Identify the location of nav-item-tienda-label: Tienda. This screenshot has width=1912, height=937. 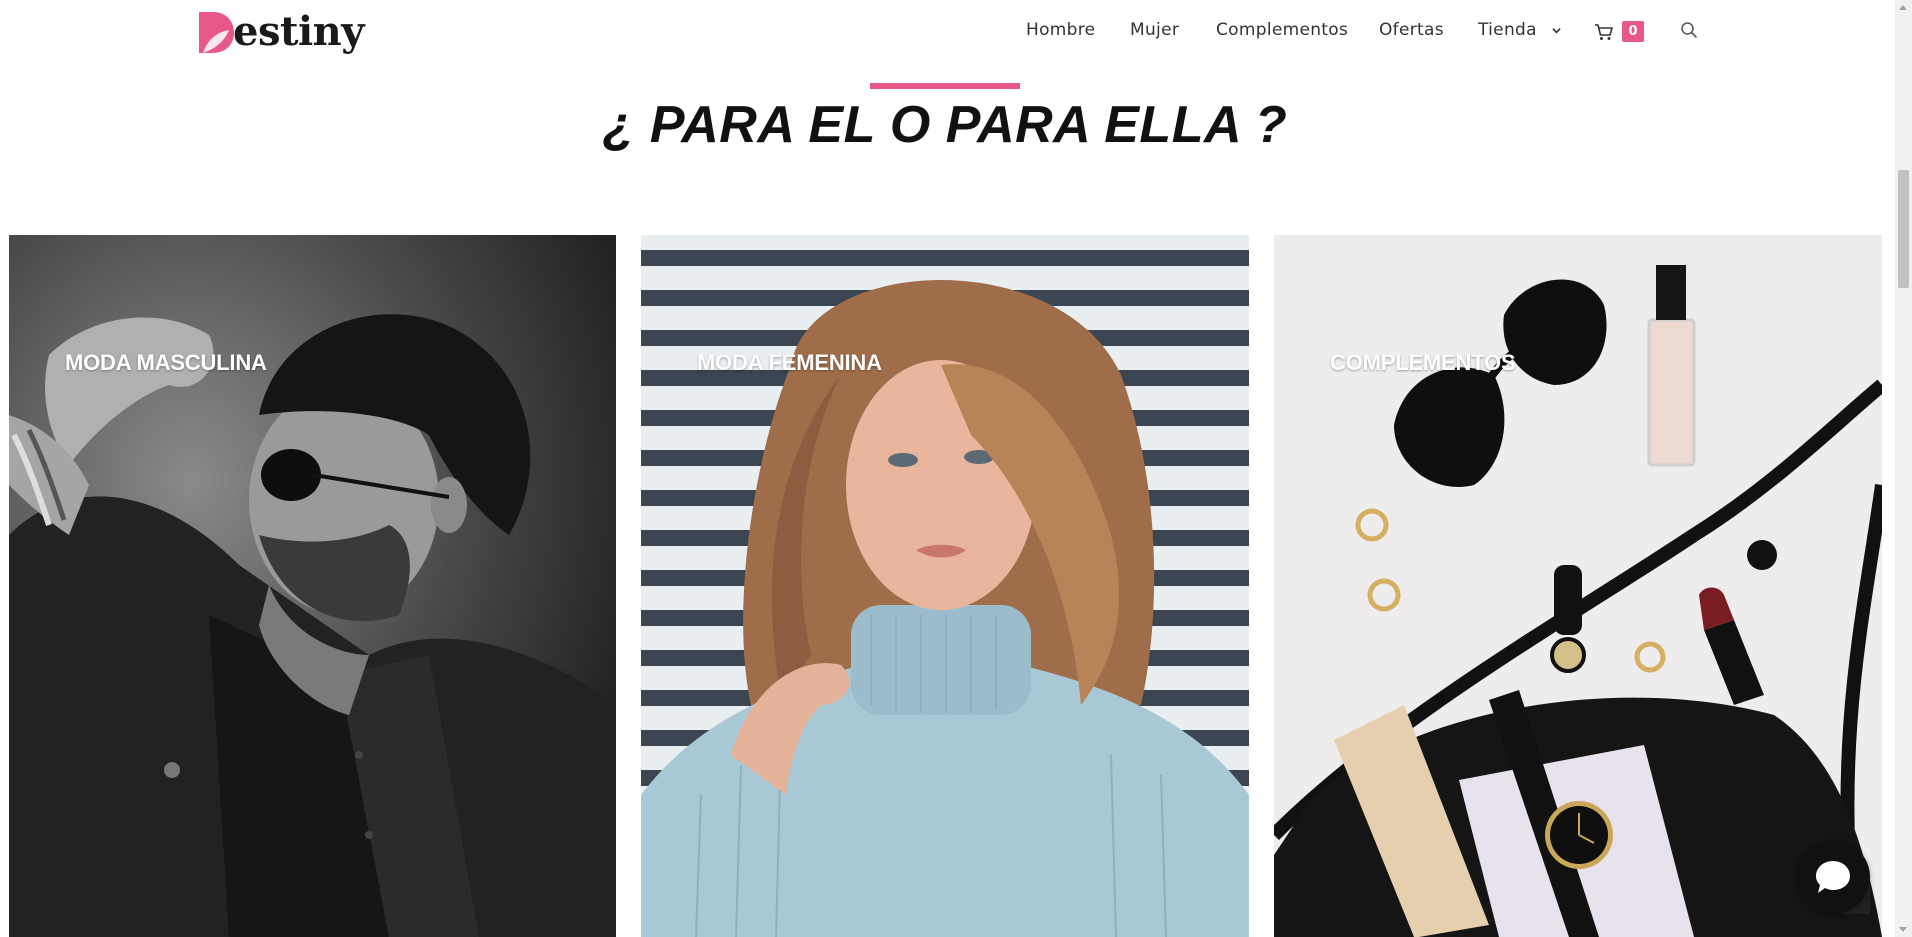
(1507, 30).